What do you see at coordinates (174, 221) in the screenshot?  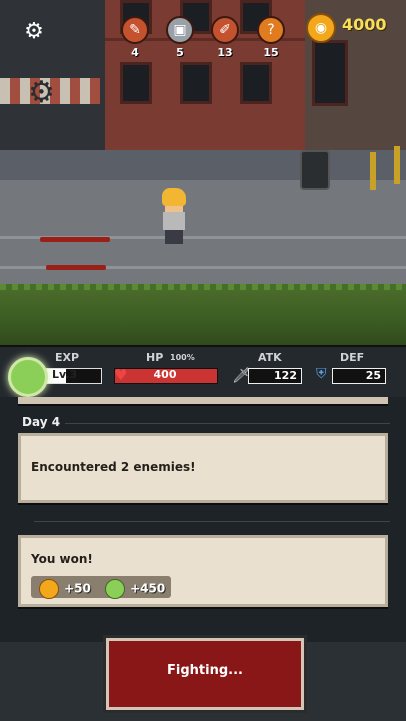 I see `hero-body` at bounding box center [174, 221].